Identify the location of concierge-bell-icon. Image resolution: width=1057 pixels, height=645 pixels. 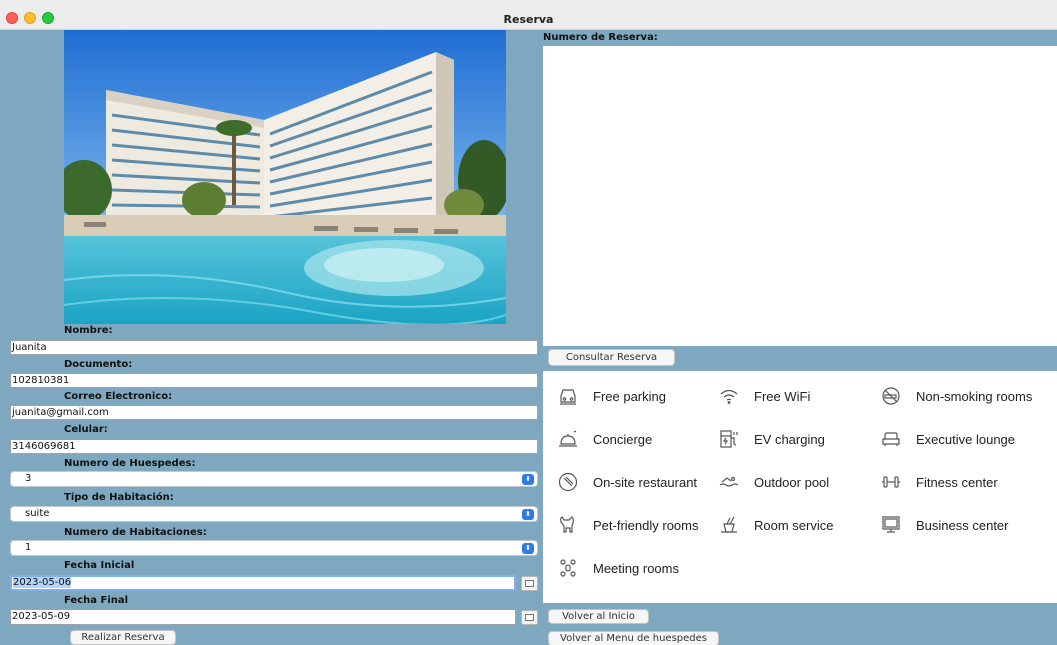
(568, 438).